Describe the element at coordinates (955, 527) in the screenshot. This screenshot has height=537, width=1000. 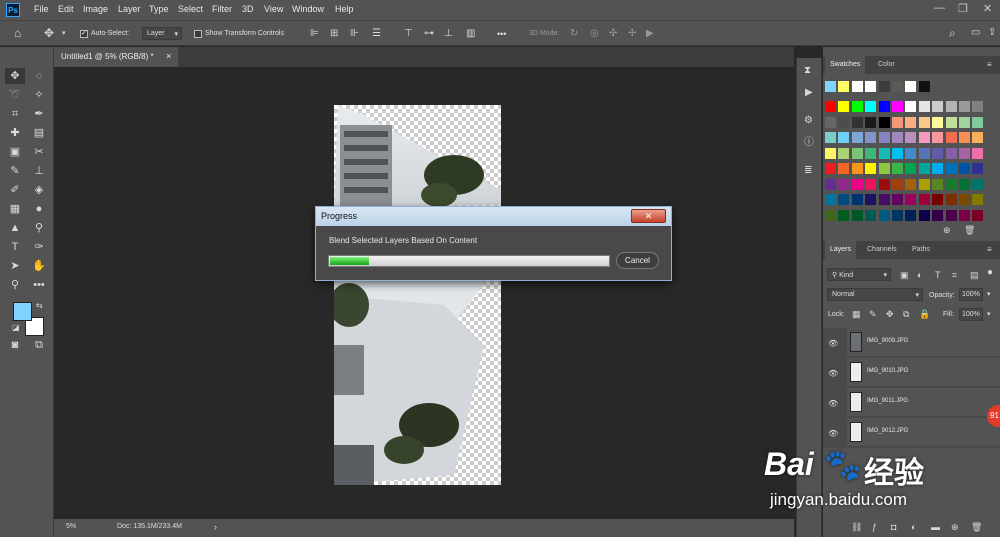
I see `new-layer-icon: ⊕` at that location.